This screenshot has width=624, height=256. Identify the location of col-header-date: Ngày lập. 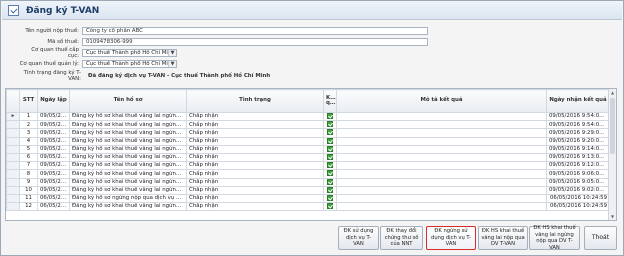
(53, 101).